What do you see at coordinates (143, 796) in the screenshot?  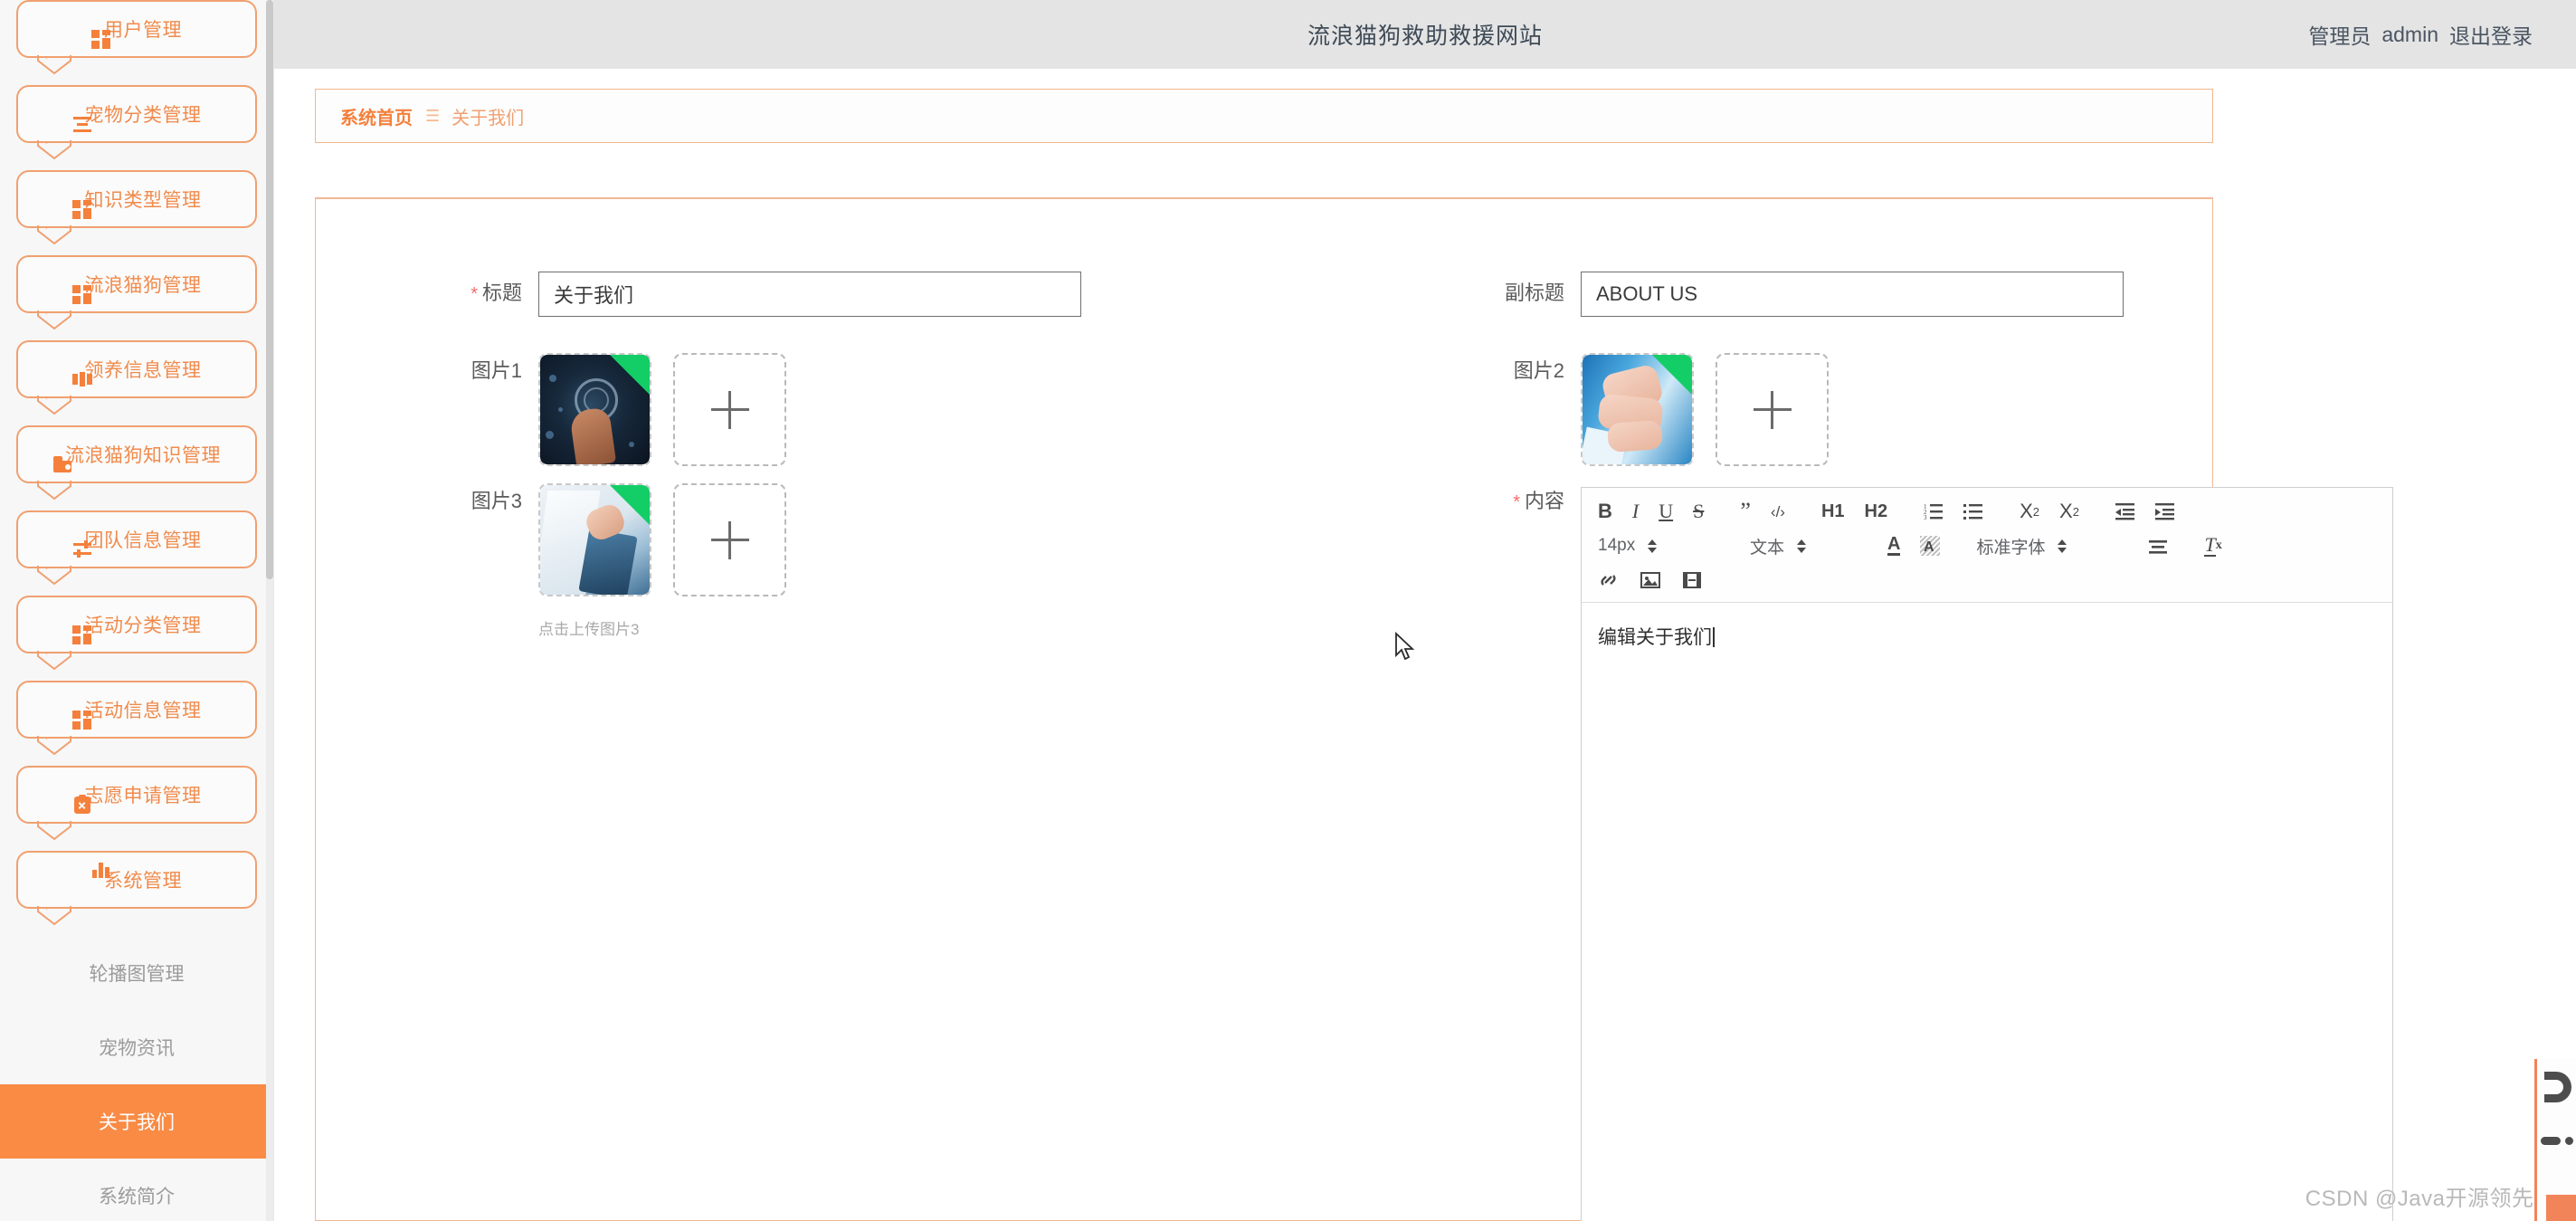 I see `sidebar-item-label: 志愿申请管理` at bounding box center [143, 796].